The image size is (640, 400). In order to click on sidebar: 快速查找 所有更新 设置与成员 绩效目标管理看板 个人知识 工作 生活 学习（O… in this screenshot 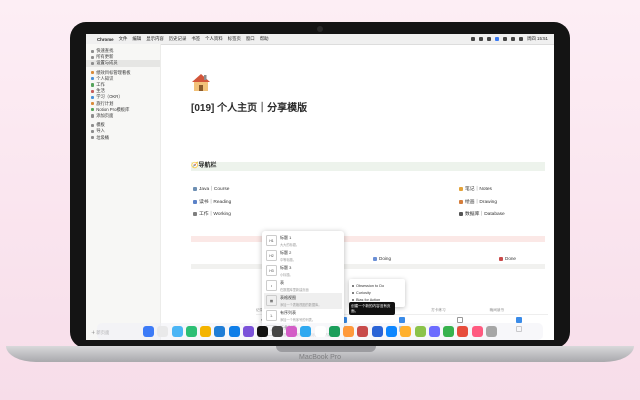, I will do `click(123, 192)`.